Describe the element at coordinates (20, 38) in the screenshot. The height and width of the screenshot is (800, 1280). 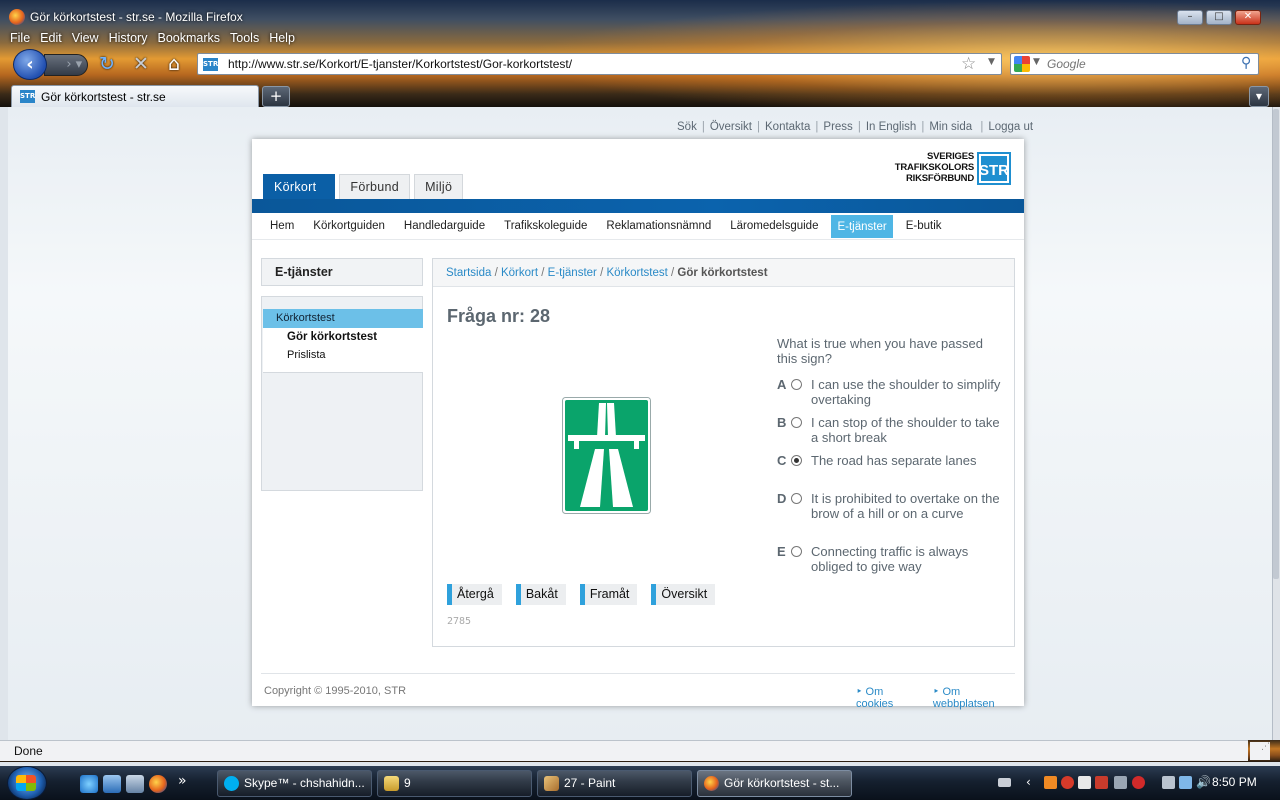
I see `menu-file: File` at that location.